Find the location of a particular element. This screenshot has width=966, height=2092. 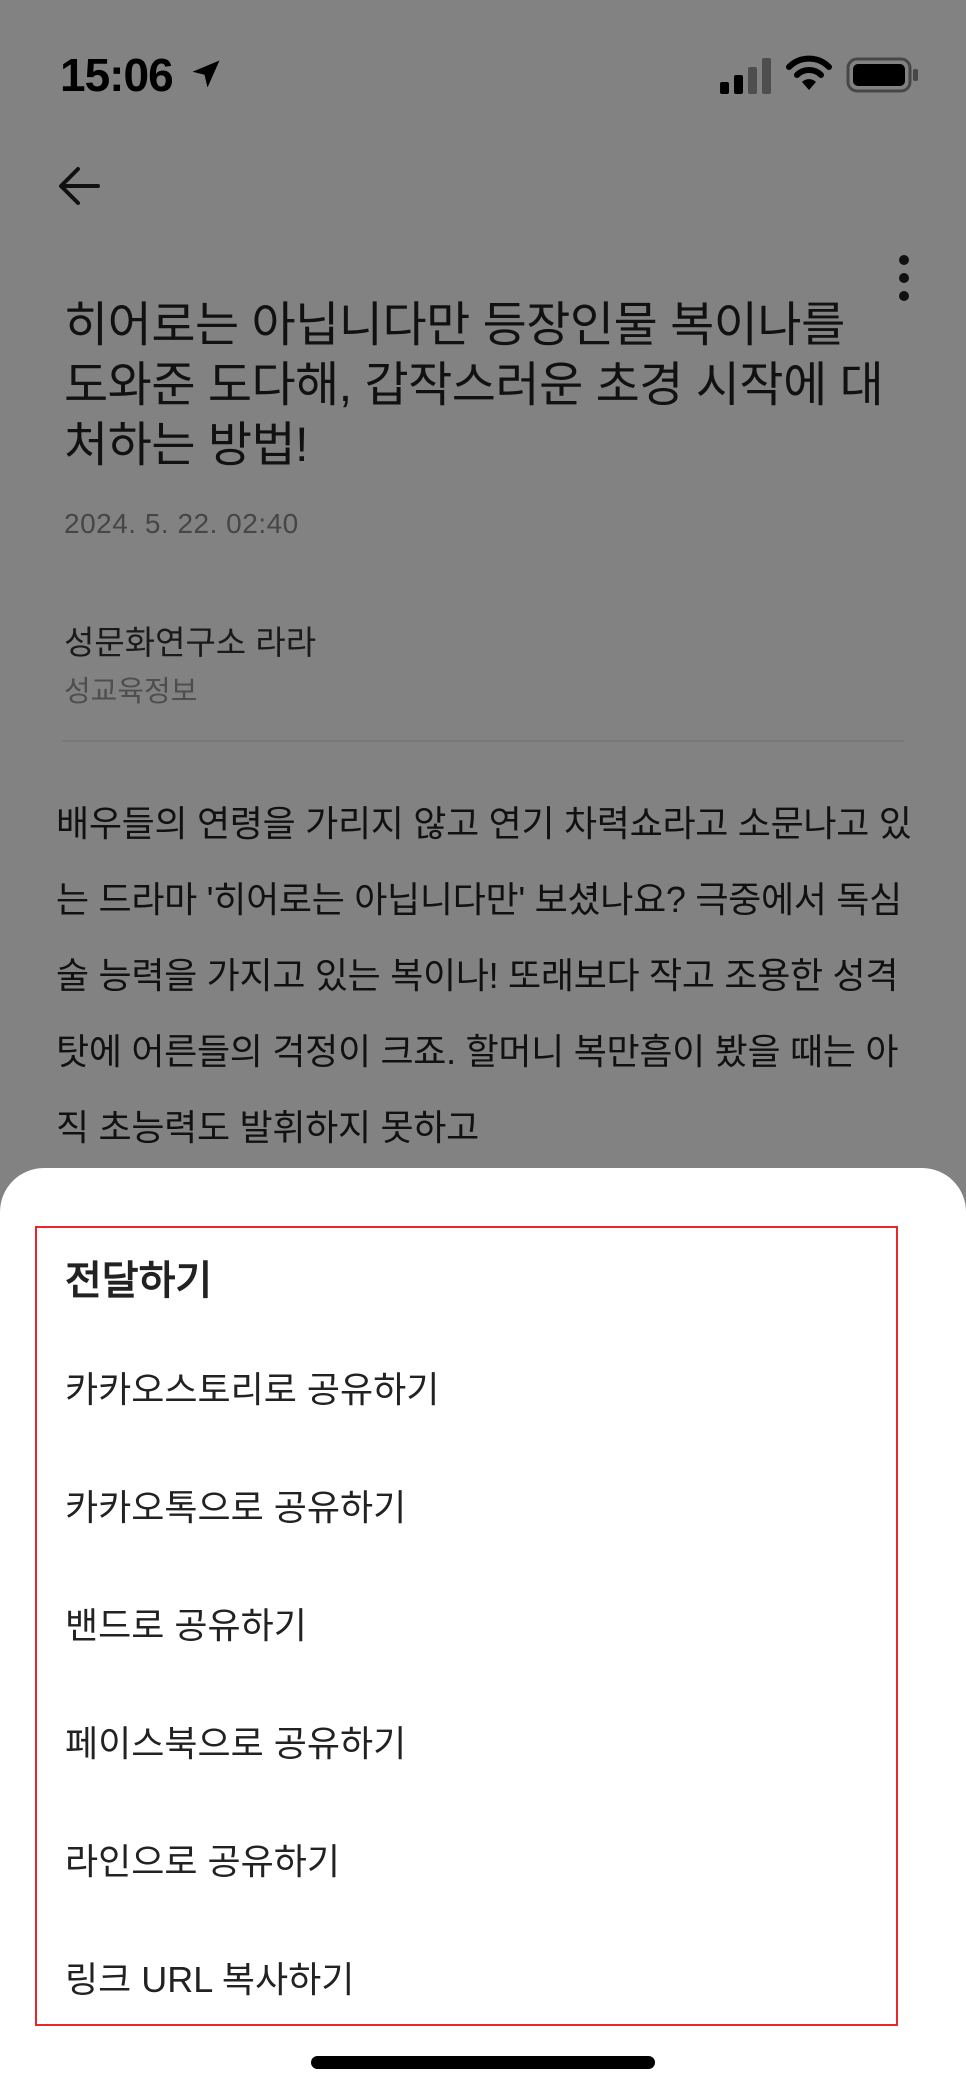

home-indicator is located at coordinates (483, 2062).